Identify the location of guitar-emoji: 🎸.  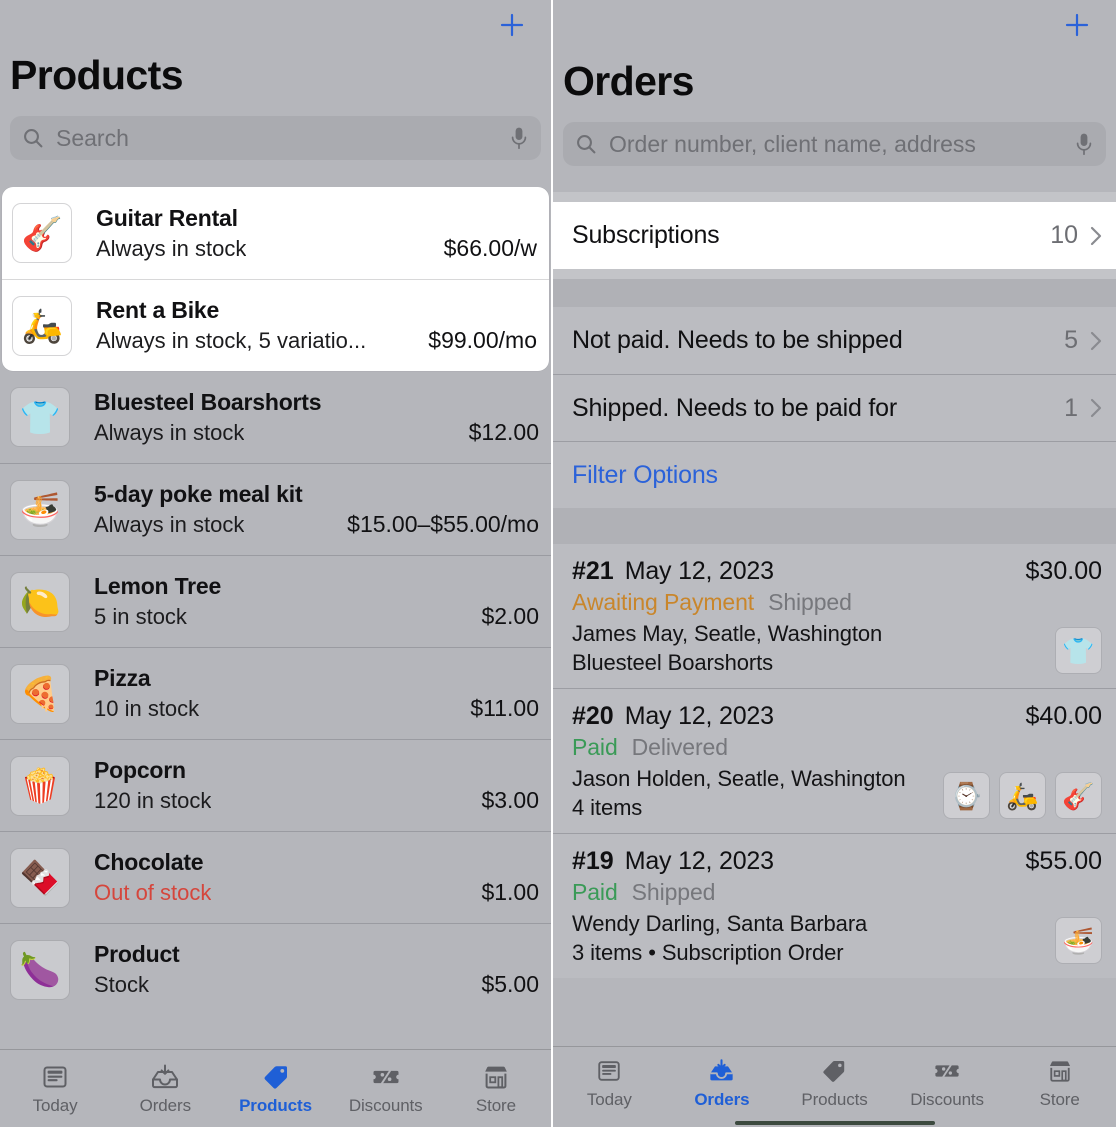
(42, 233).